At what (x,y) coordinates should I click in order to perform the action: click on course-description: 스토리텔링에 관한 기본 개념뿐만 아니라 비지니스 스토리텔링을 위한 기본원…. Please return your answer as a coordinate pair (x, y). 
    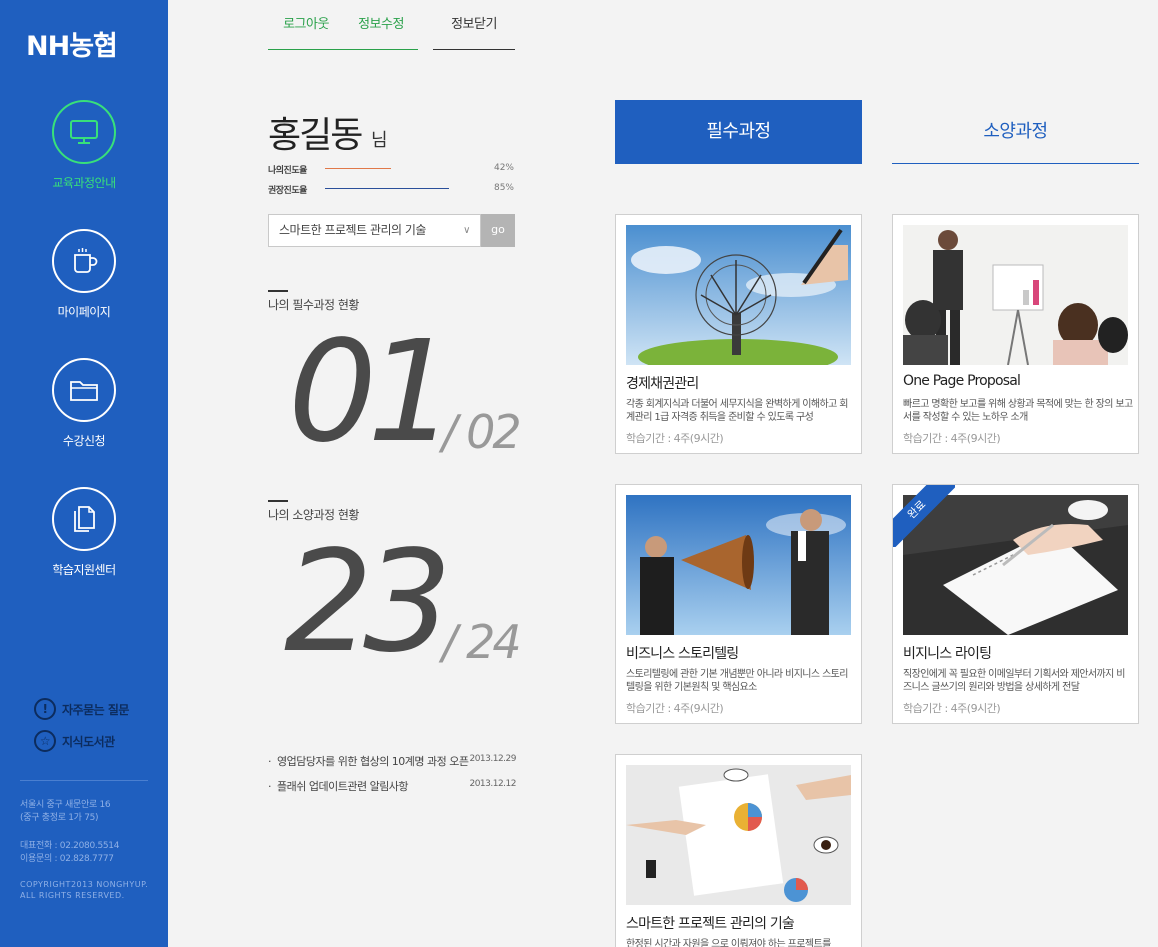
    Looking at the image, I should click on (737, 681).